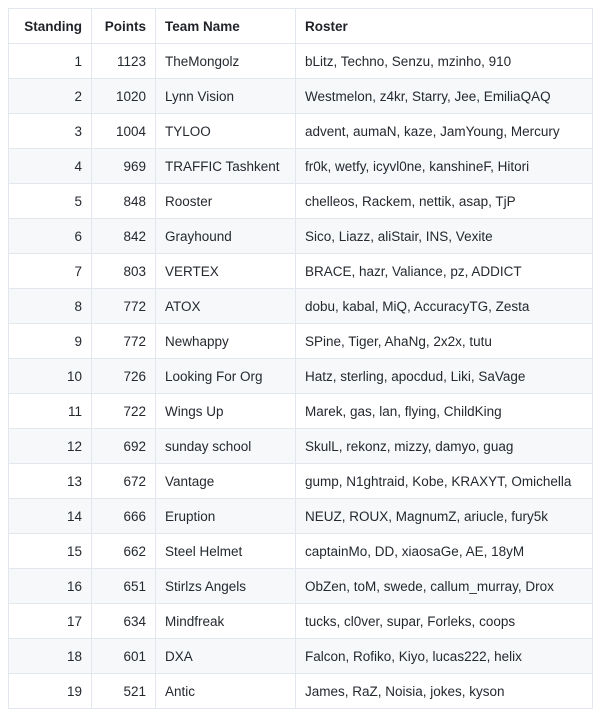  What do you see at coordinates (444, 621) in the screenshot?
I see `cell-roster: tucks, cl0ver, supar, Forleks, coops` at bounding box center [444, 621].